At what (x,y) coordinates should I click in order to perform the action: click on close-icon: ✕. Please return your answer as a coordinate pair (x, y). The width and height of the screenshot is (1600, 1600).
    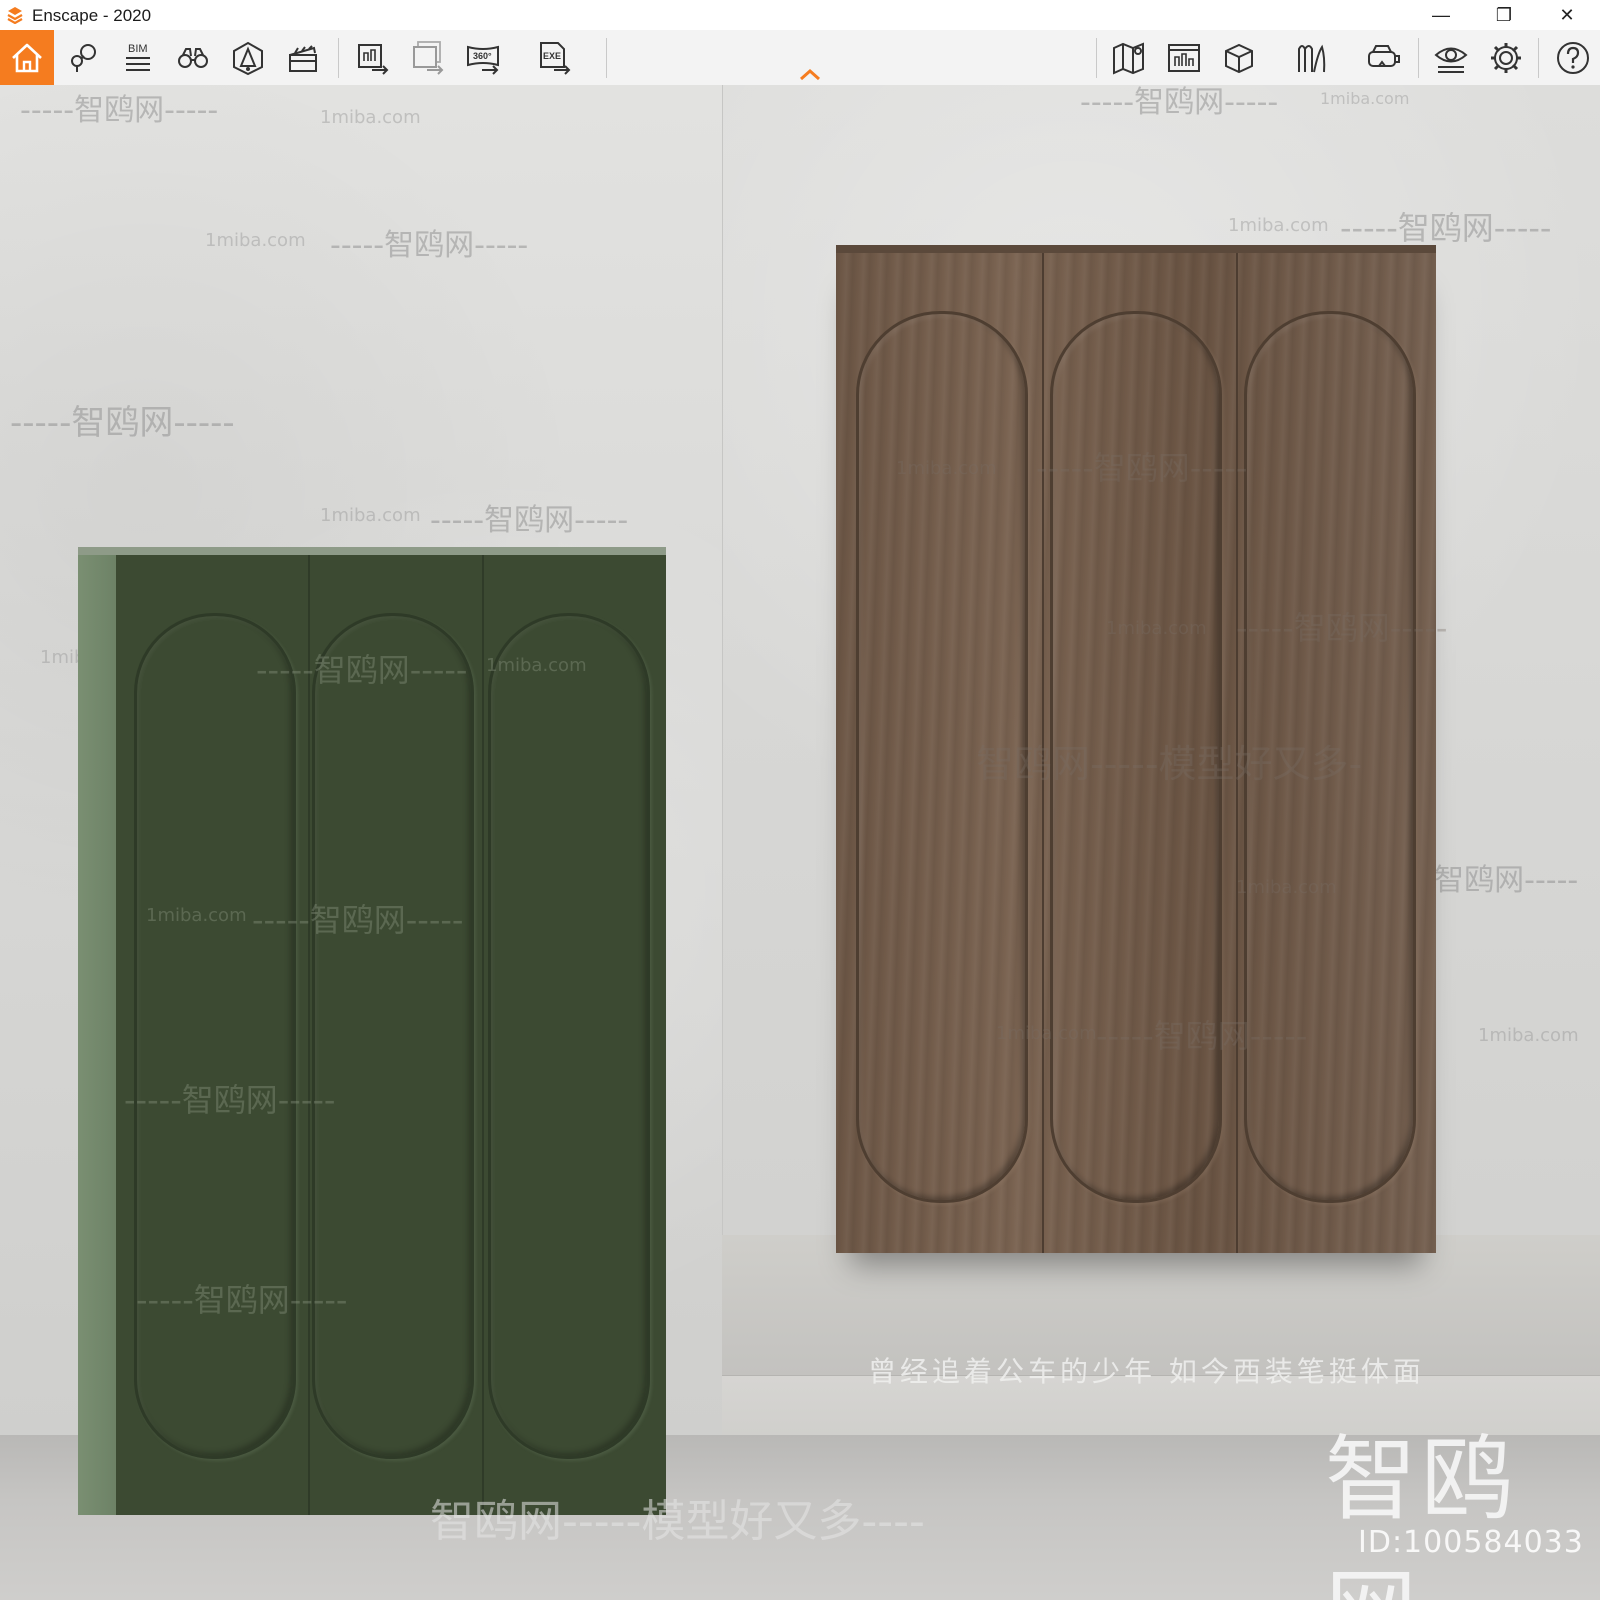
    Looking at the image, I should click on (1567, 14).